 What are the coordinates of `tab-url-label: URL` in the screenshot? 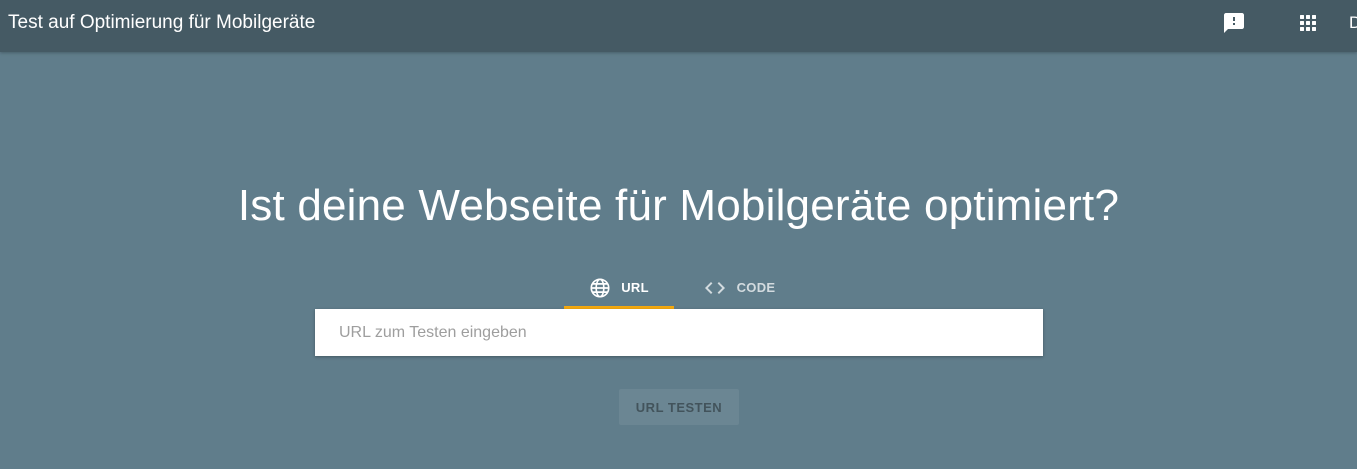 It's located at (635, 287).